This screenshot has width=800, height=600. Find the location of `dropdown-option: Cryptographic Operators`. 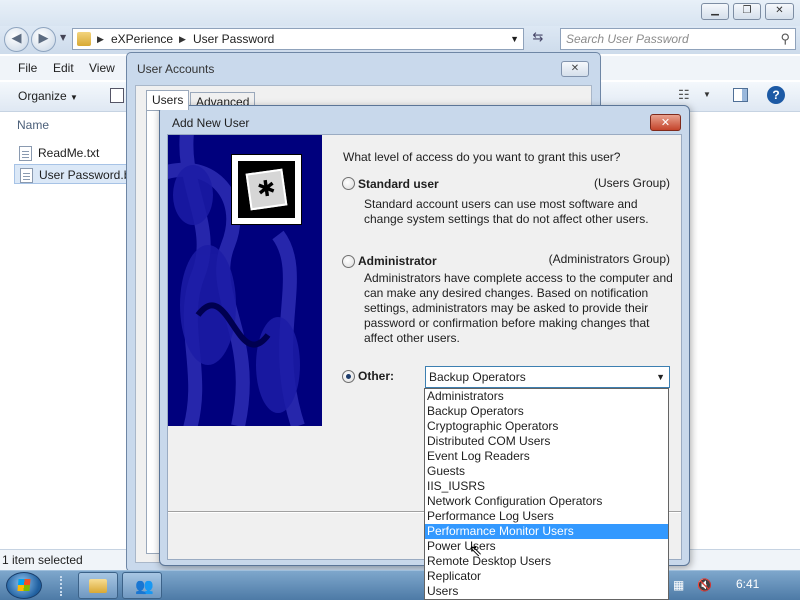

dropdown-option: Cryptographic Operators is located at coordinates (546, 426).